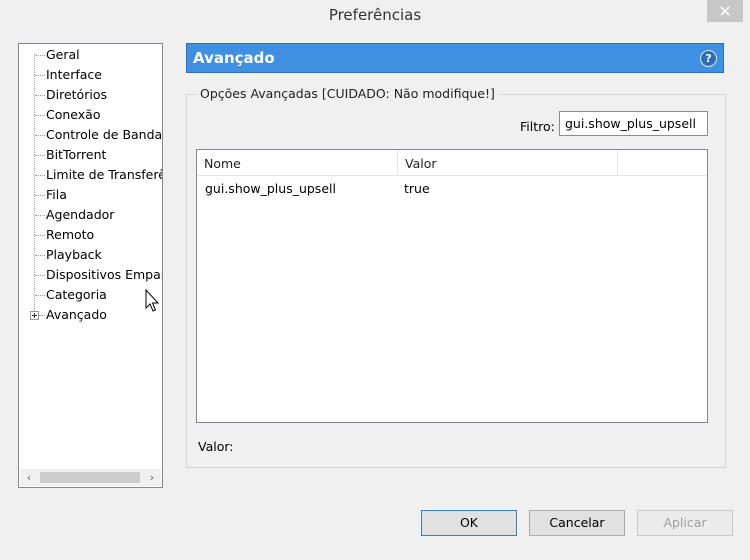 Image resolution: width=750 pixels, height=560 pixels. I want to click on tree-item-limite-de-transferencia: Limite de Transferên, so click(91, 175).